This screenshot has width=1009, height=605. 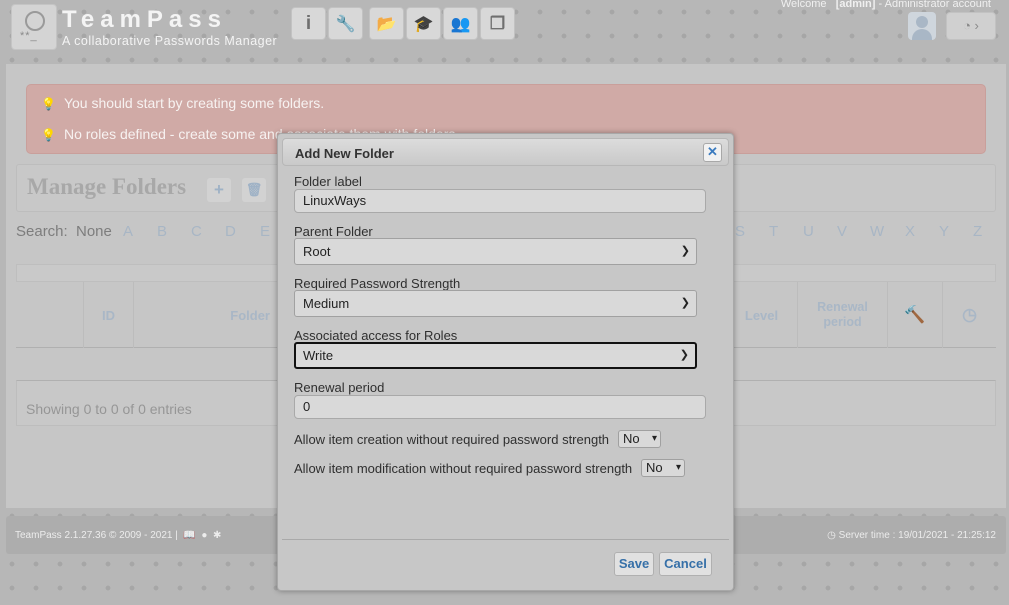 I want to click on dialog-titlebar: Add New Folder ✕, so click(x=505, y=152).